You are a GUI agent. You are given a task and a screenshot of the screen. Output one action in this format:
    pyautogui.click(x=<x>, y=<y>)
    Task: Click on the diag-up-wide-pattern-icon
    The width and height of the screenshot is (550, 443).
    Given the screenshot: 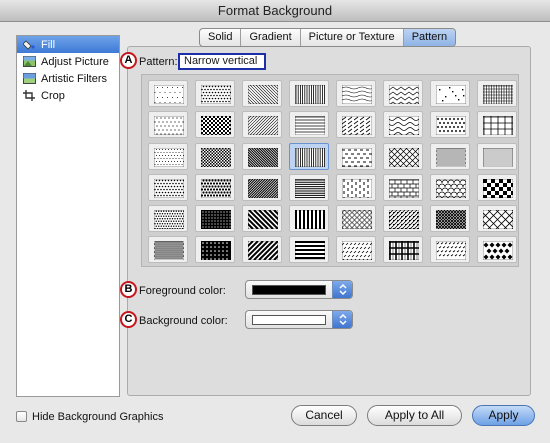 What is the action you would take?
    pyautogui.click(x=263, y=250)
    